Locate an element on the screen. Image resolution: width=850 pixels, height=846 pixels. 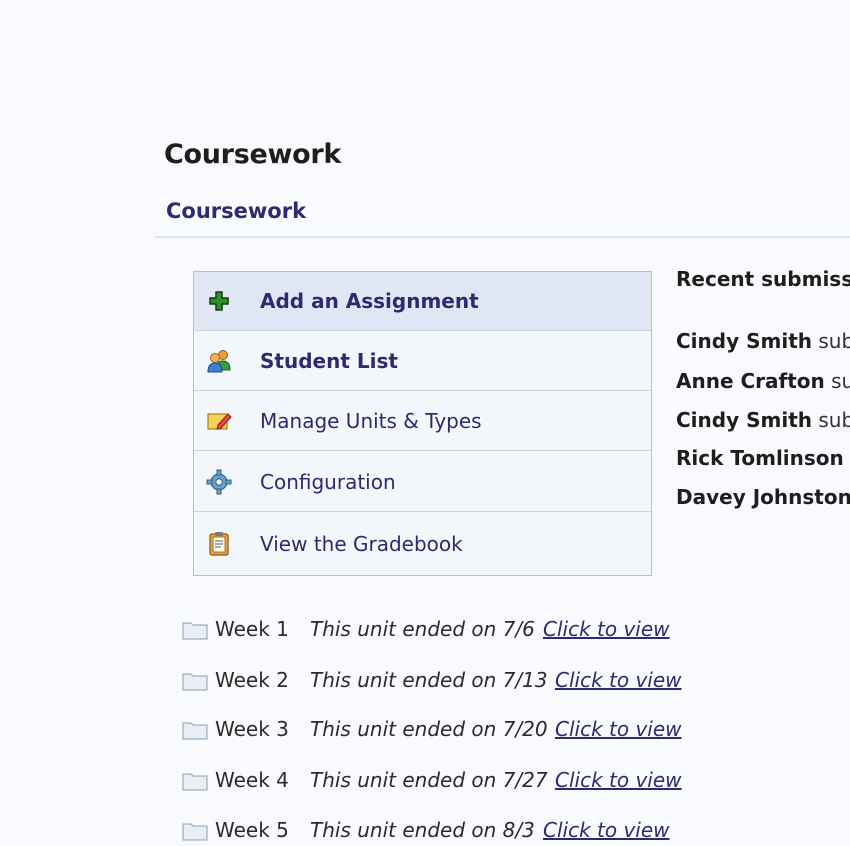
student-name: Rick Tomlinson is located at coordinates (760, 458).